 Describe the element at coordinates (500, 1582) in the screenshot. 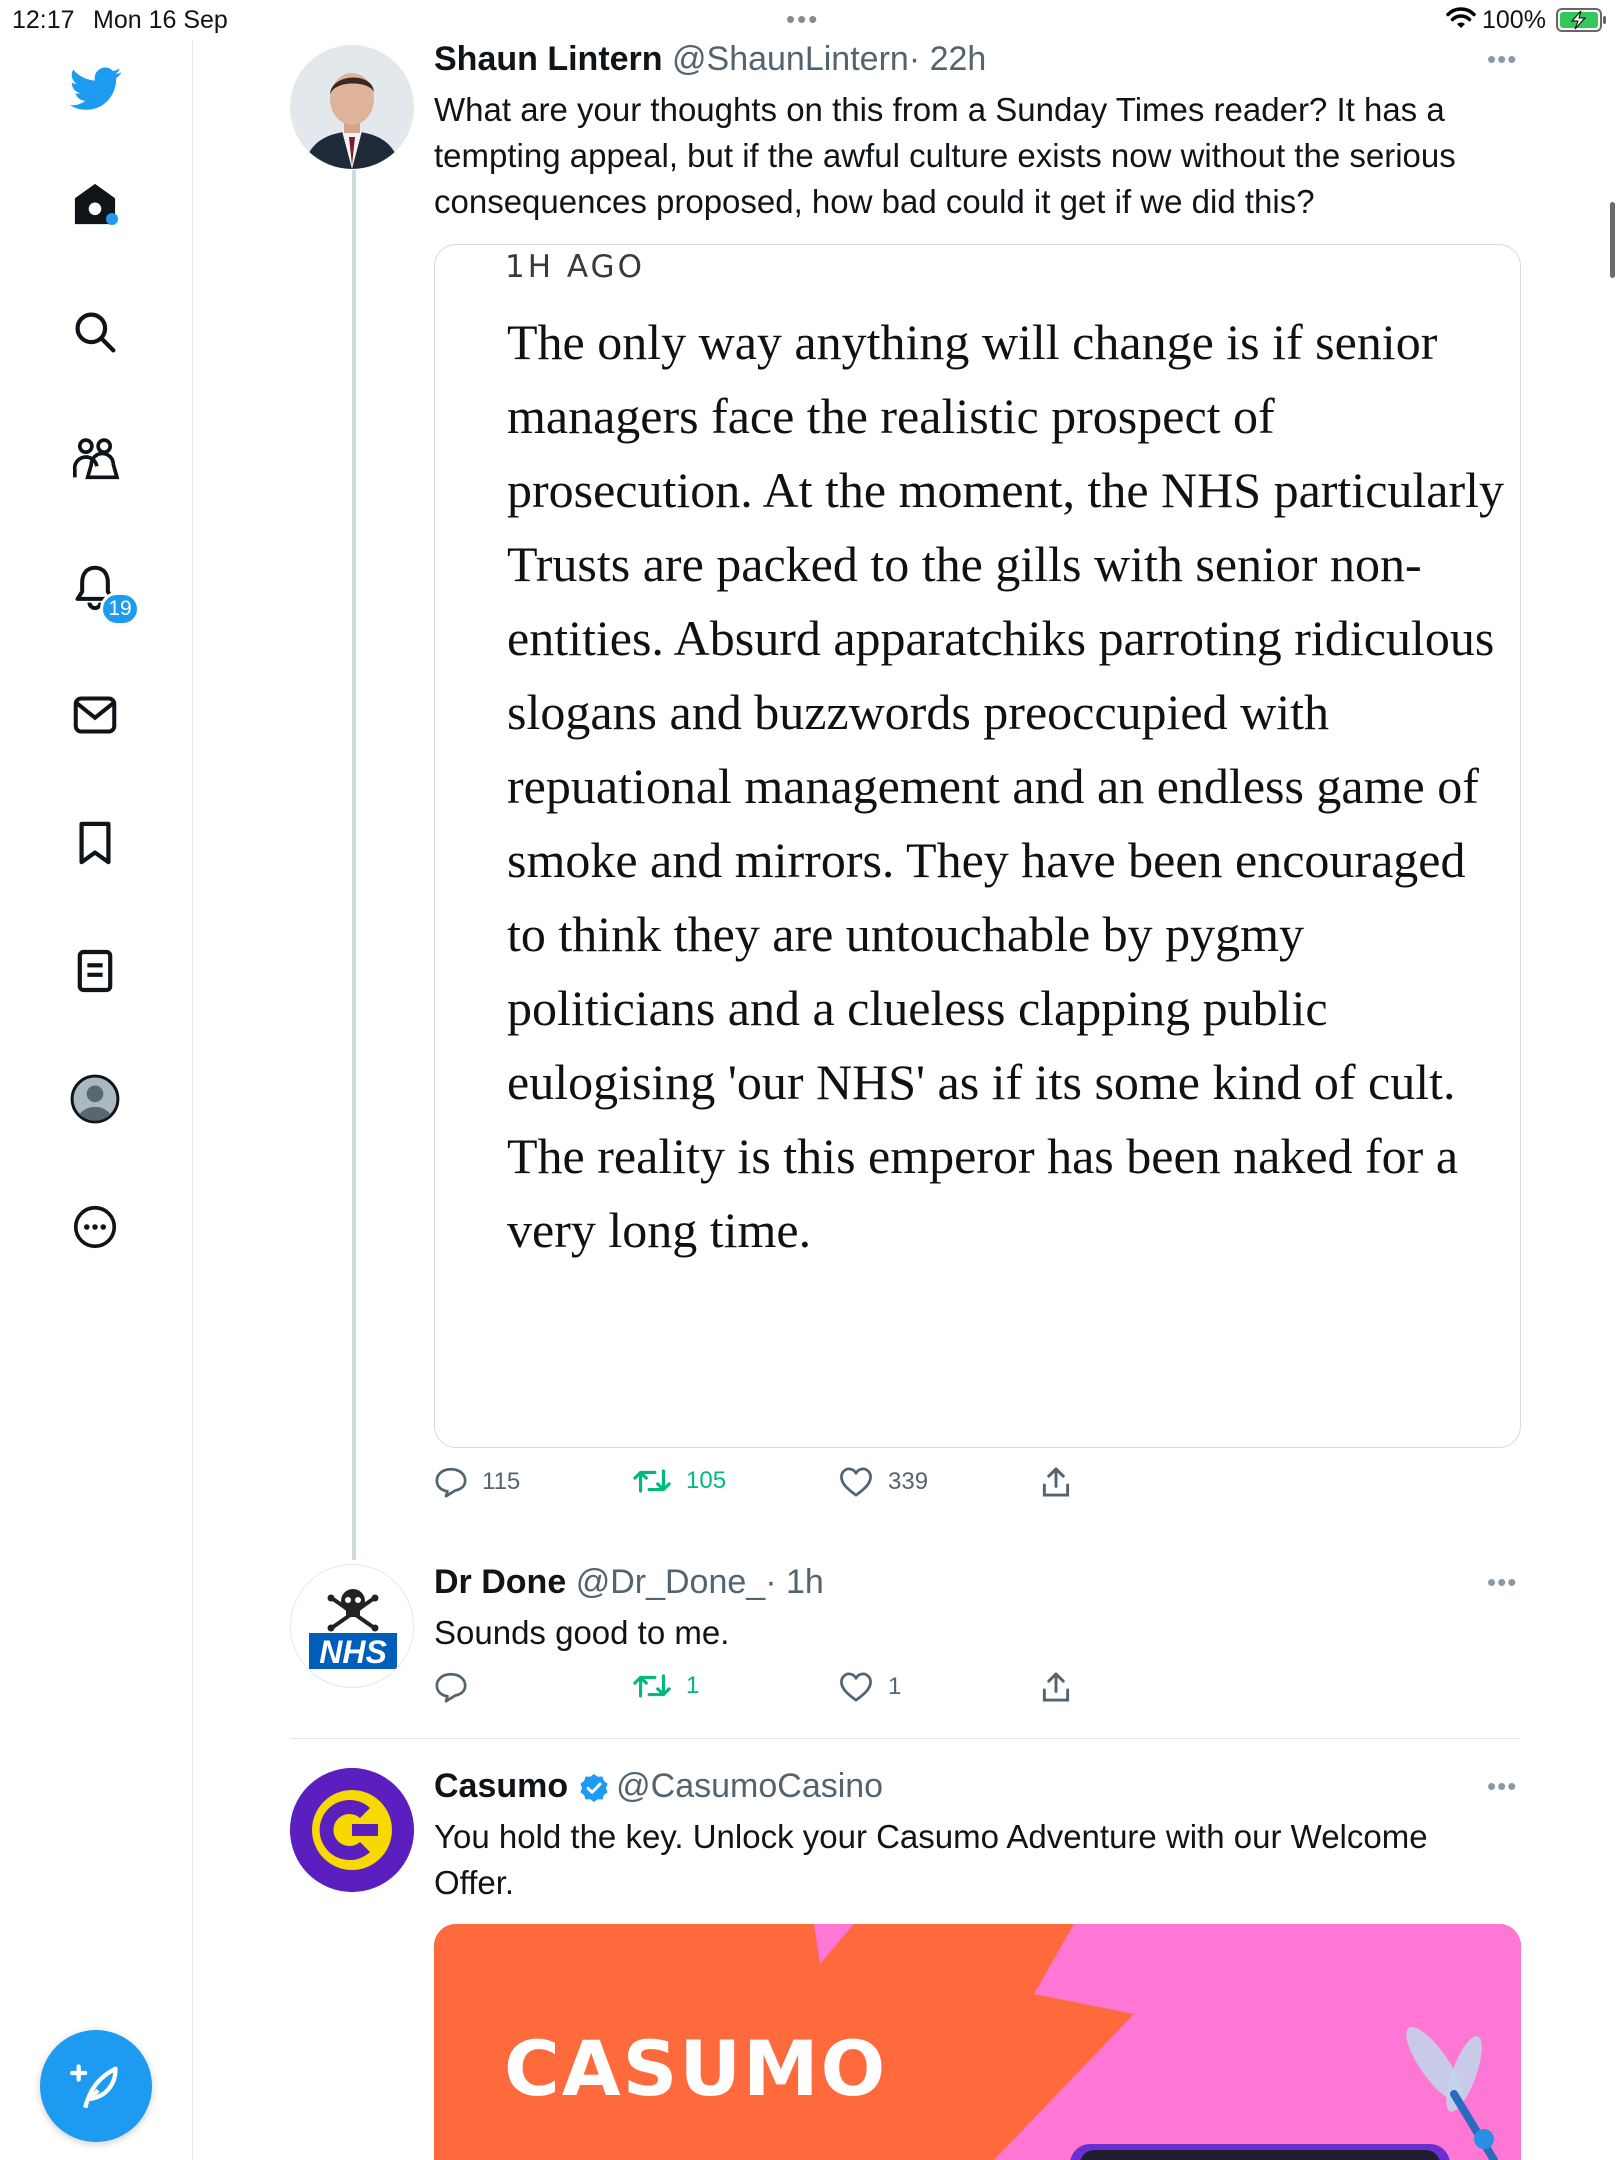

I see `tweet-author-name: Dr Done` at that location.